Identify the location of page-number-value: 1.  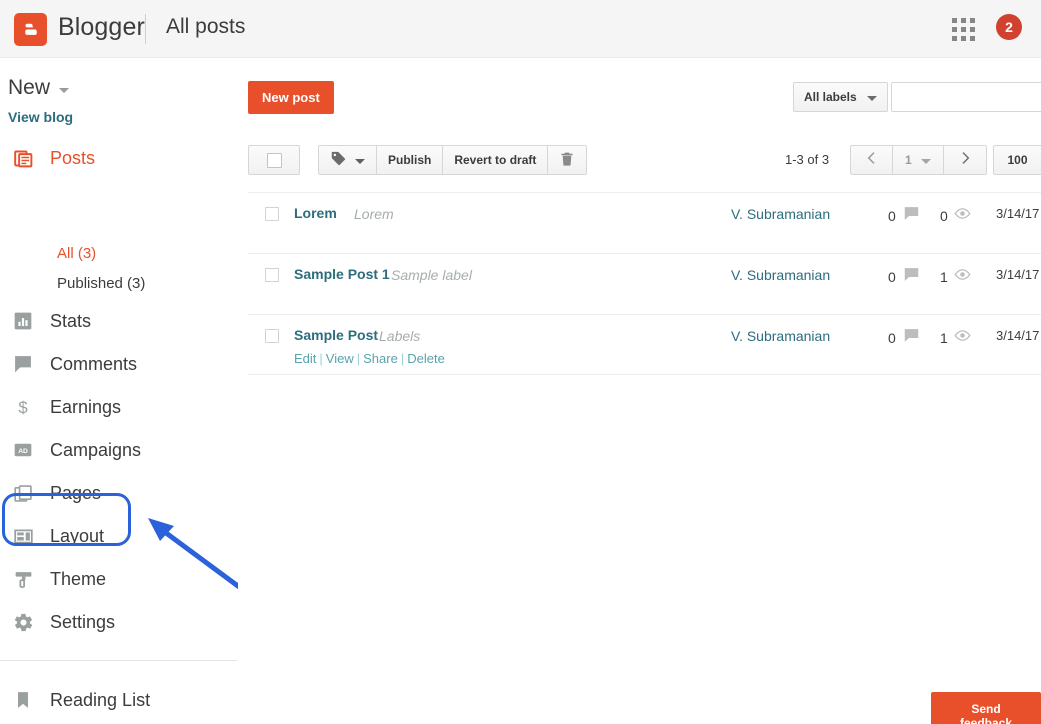
(908, 160).